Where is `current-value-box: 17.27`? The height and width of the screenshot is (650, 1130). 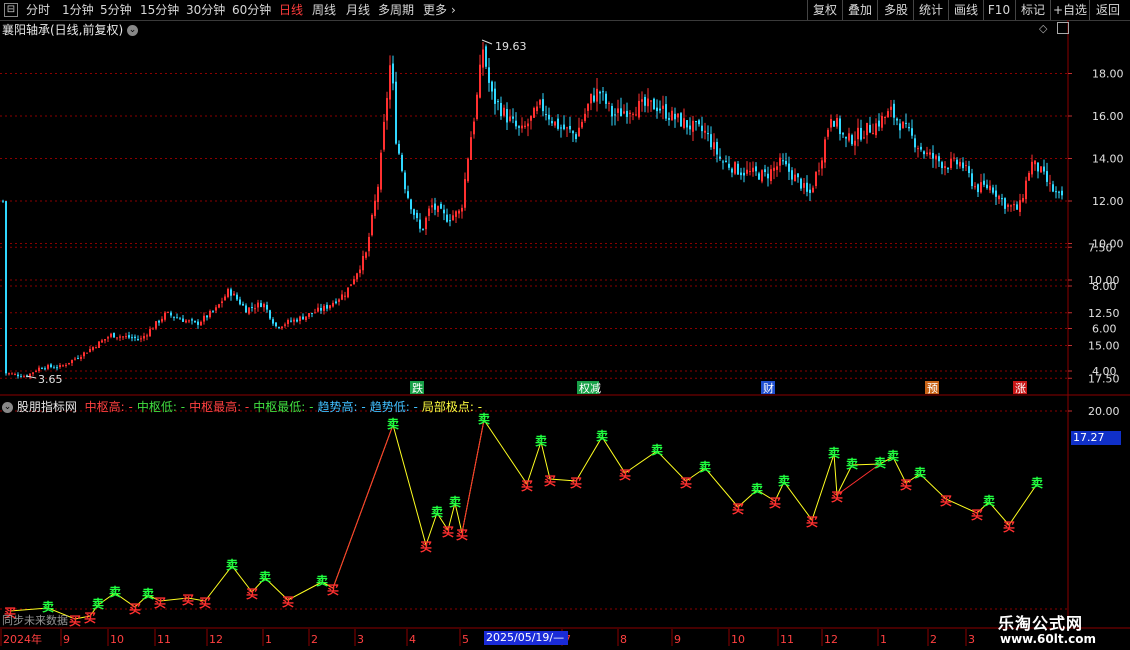 current-value-box: 17.27 is located at coordinates (1096, 438).